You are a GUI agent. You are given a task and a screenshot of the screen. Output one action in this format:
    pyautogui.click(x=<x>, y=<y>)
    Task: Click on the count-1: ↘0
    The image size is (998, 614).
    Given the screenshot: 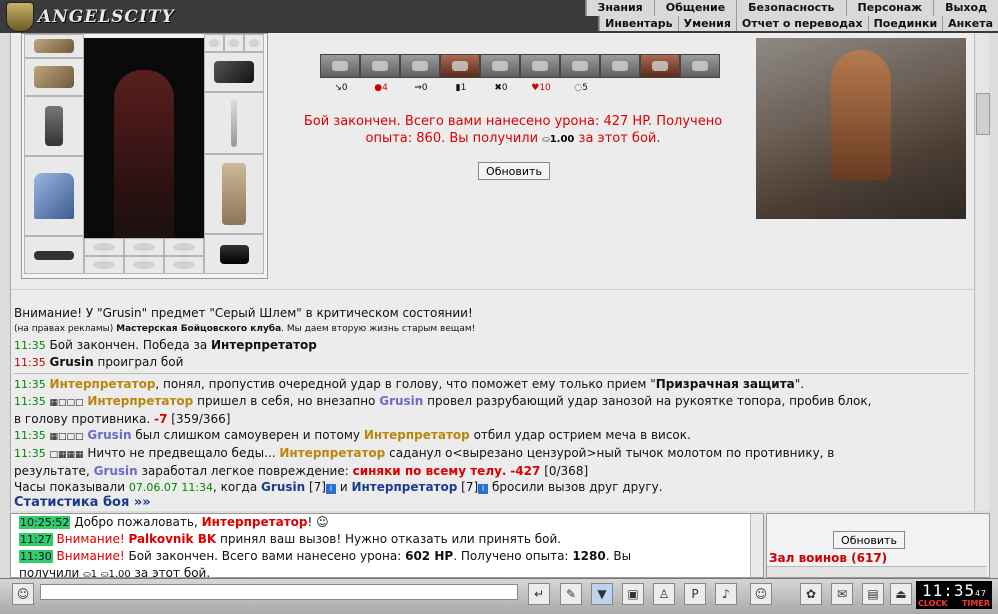 What is the action you would take?
    pyautogui.click(x=341, y=88)
    